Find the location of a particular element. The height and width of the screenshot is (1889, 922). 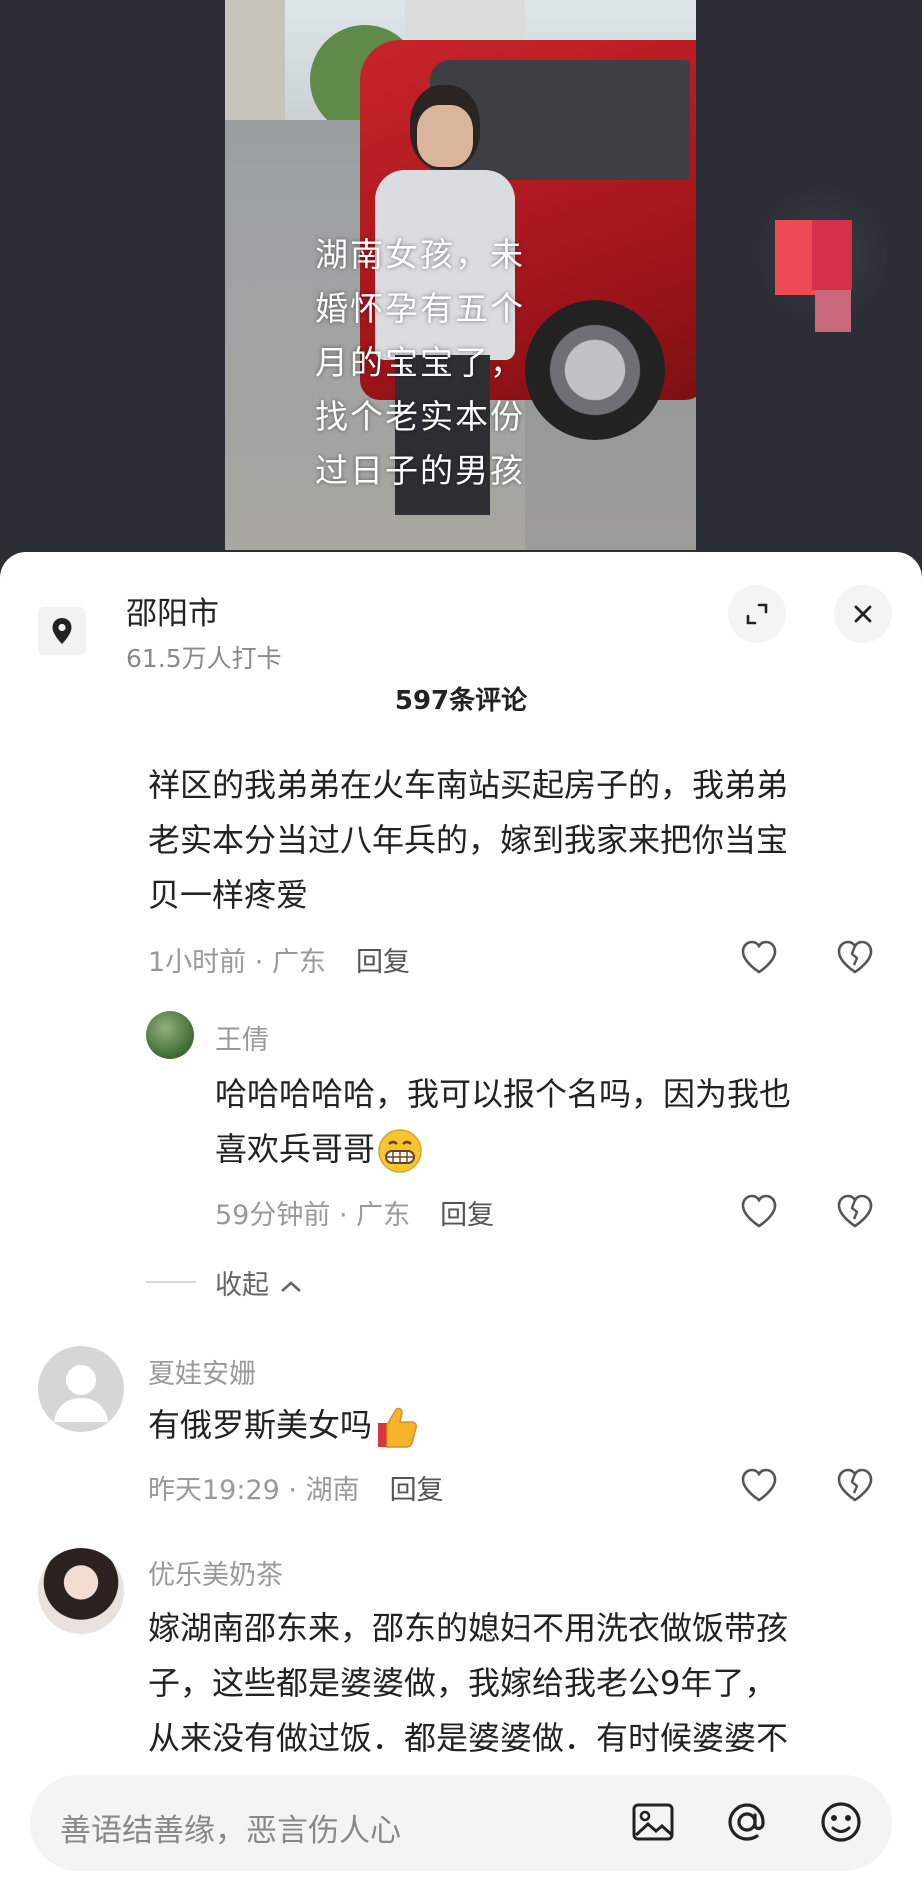

close-icon is located at coordinates (863, 614).